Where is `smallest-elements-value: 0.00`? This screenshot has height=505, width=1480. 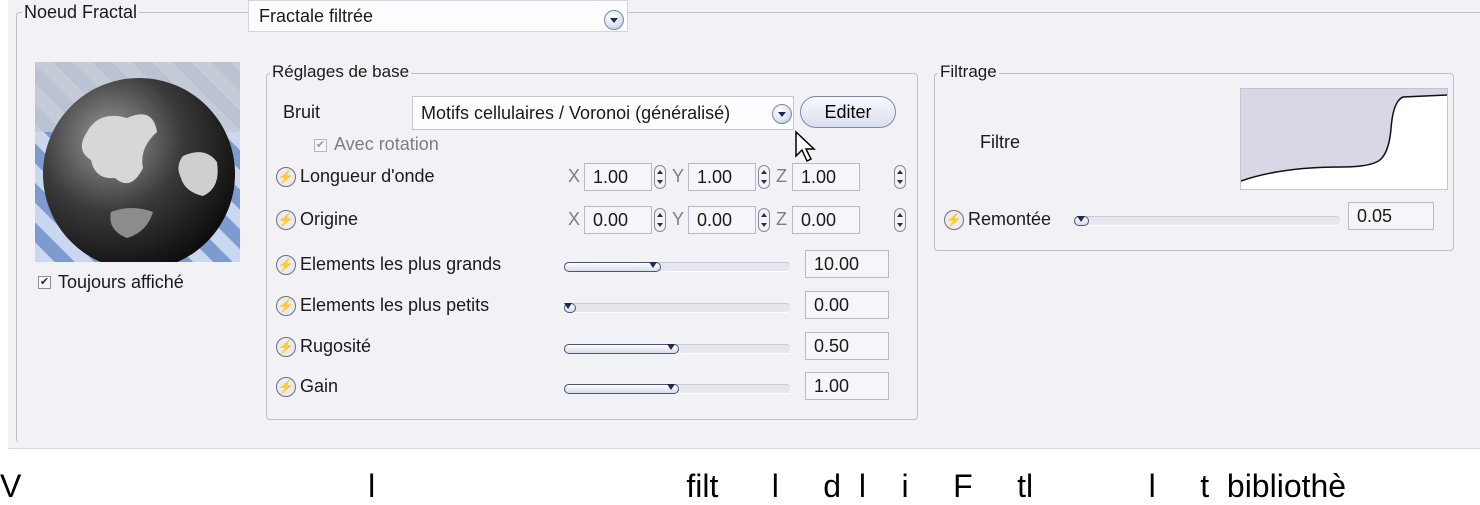 smallest-elements-value: 0.00 is located at coordinates (847, 305).